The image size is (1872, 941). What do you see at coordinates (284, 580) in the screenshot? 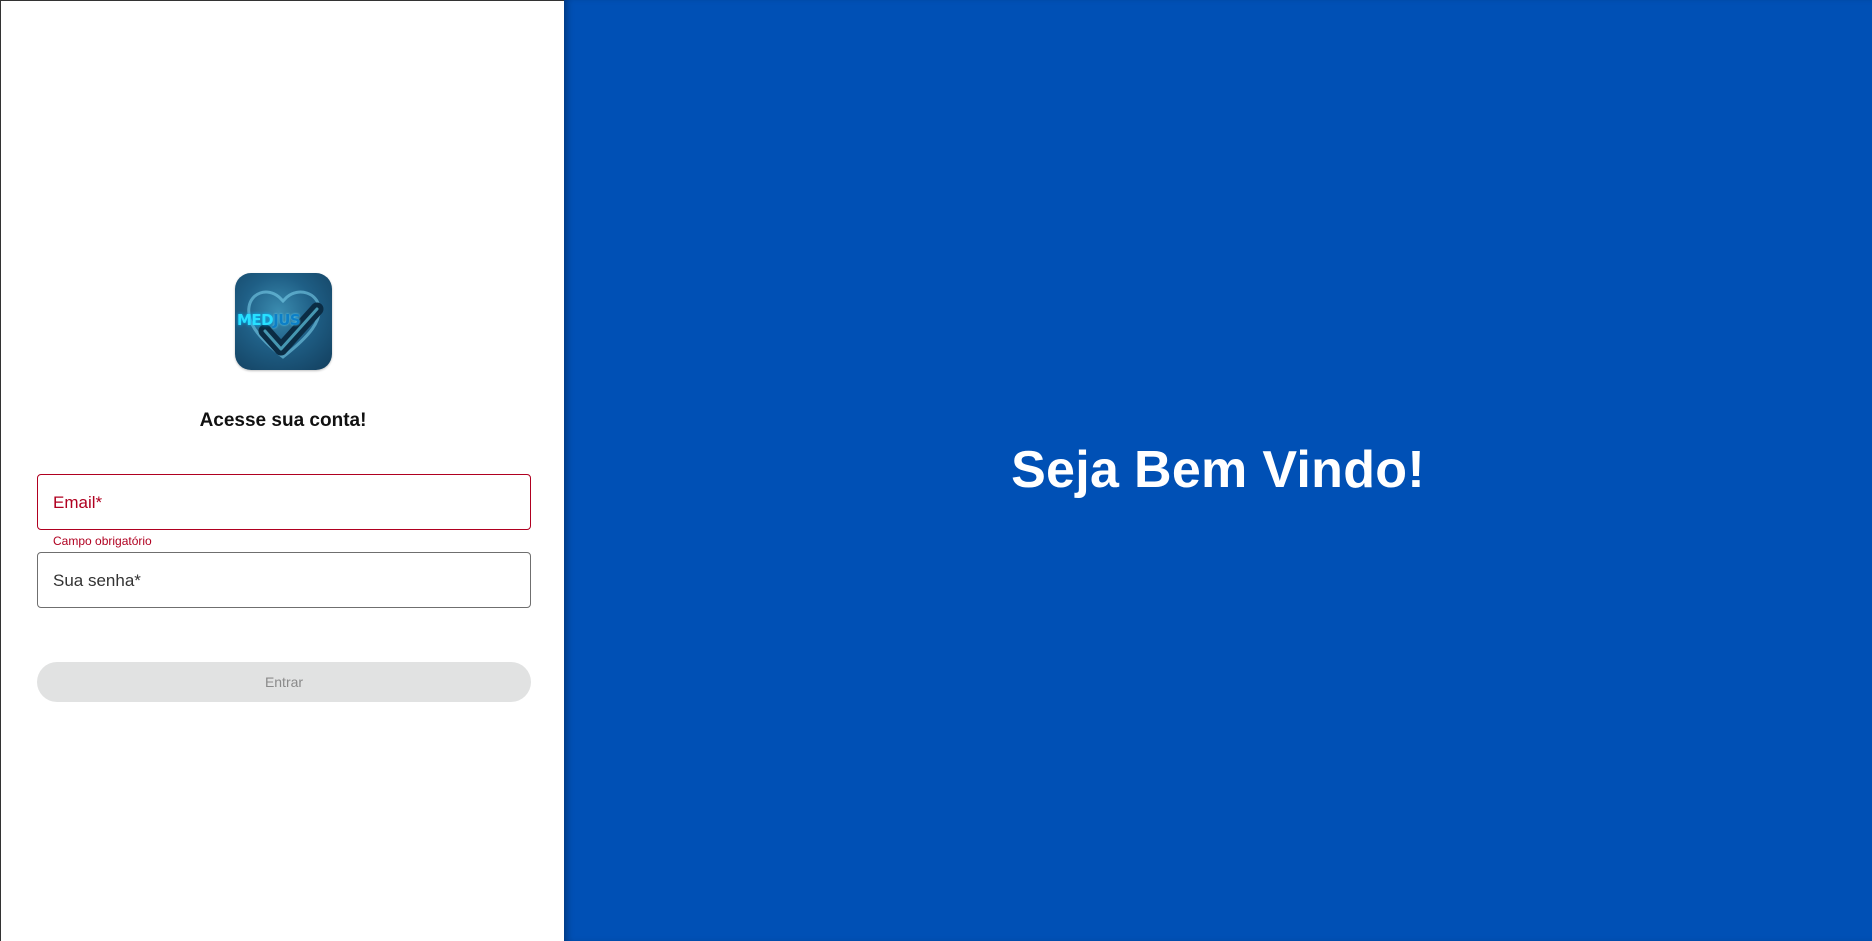
I see `password-field: Sua senha*` at bounding box center [284, 580].